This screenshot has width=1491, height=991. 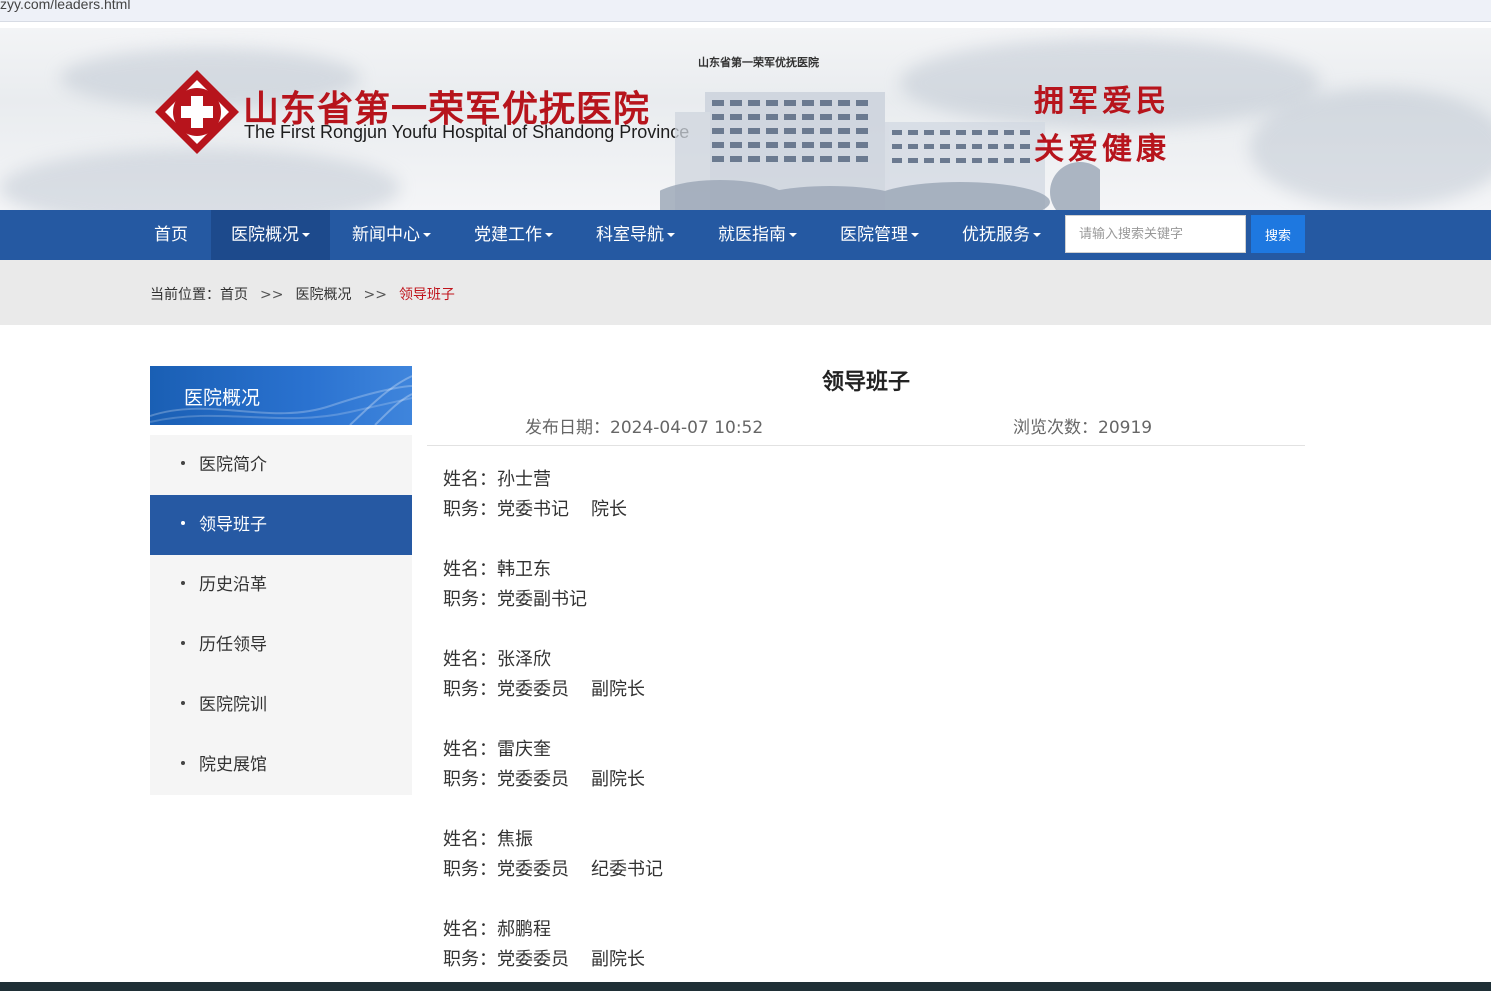 I want to click on leader-name: 雷庆奎, so click(x=524, y=749).